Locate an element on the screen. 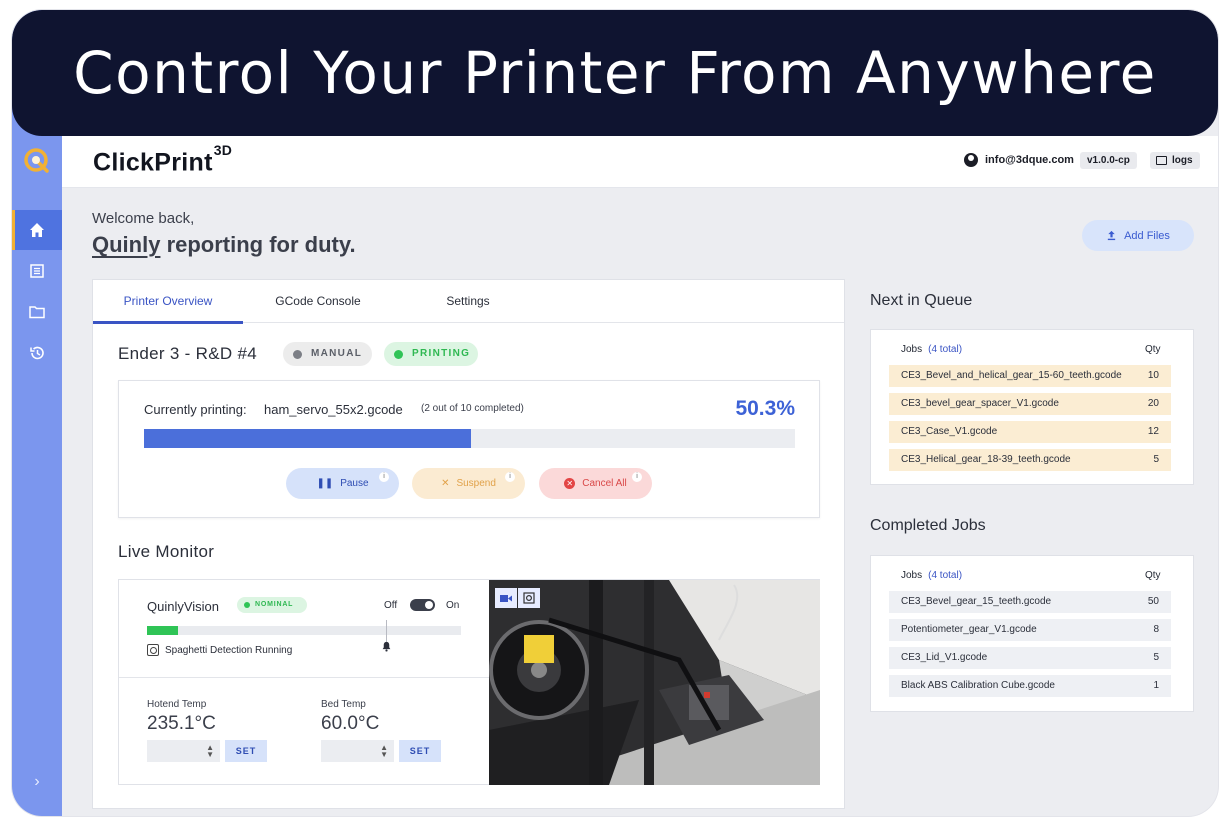 The height and width of the screenshot is (832, 1229). camera-mode-button is located at coordinates (506, 598).